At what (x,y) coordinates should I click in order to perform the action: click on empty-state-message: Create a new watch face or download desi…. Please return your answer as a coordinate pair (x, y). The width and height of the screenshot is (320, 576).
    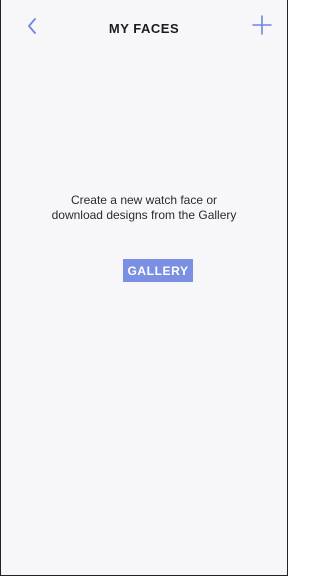
    Looking at the image, I should click on (144, 208).